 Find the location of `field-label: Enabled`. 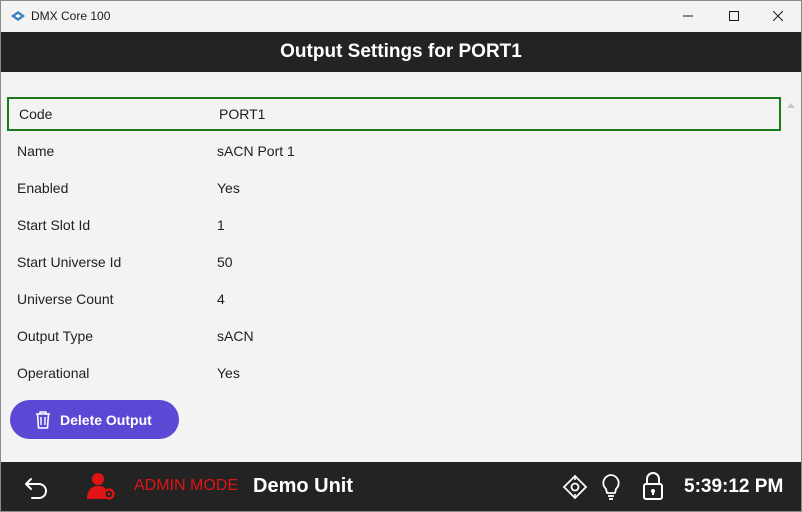

field-label: Enabled is located at coordinates (43, 188).